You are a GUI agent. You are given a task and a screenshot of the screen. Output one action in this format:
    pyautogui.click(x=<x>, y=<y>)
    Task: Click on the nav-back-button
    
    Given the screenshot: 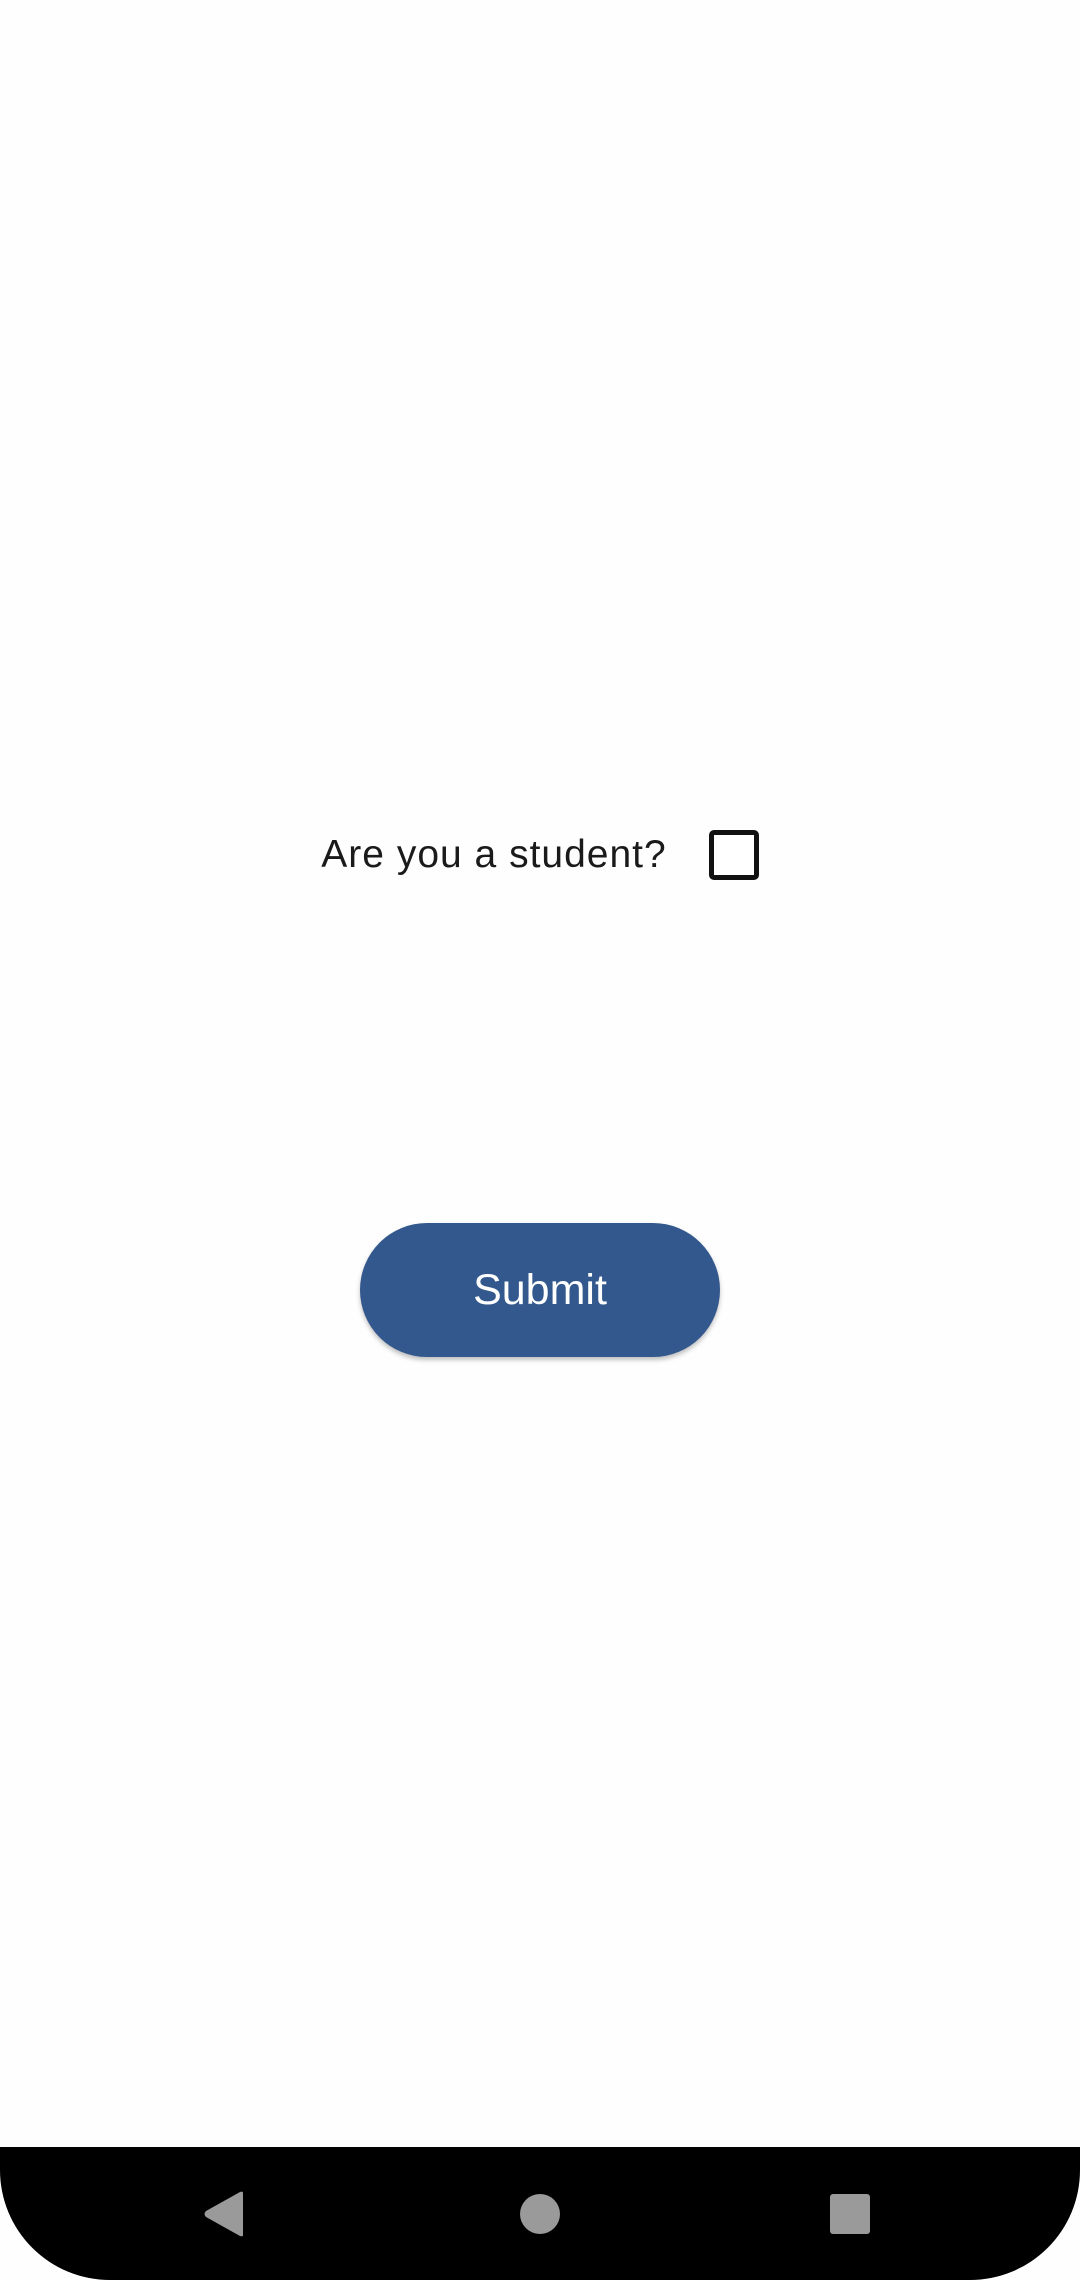 What is the action you would take?
    pyautogui.click(x=225, y=2213)
    